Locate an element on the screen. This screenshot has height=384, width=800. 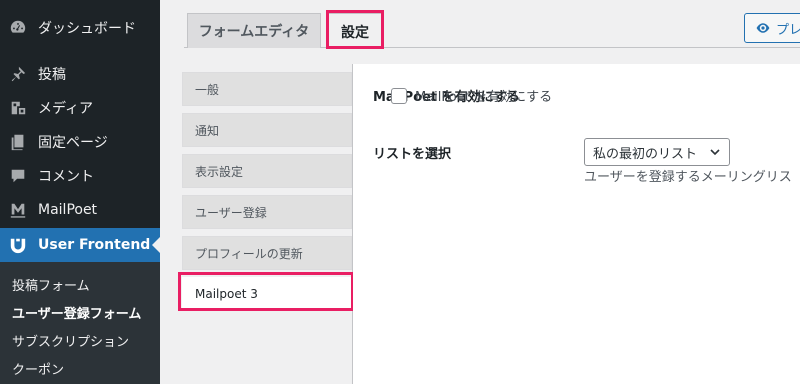
dashboard-icon is located at coordinates (18, 28).